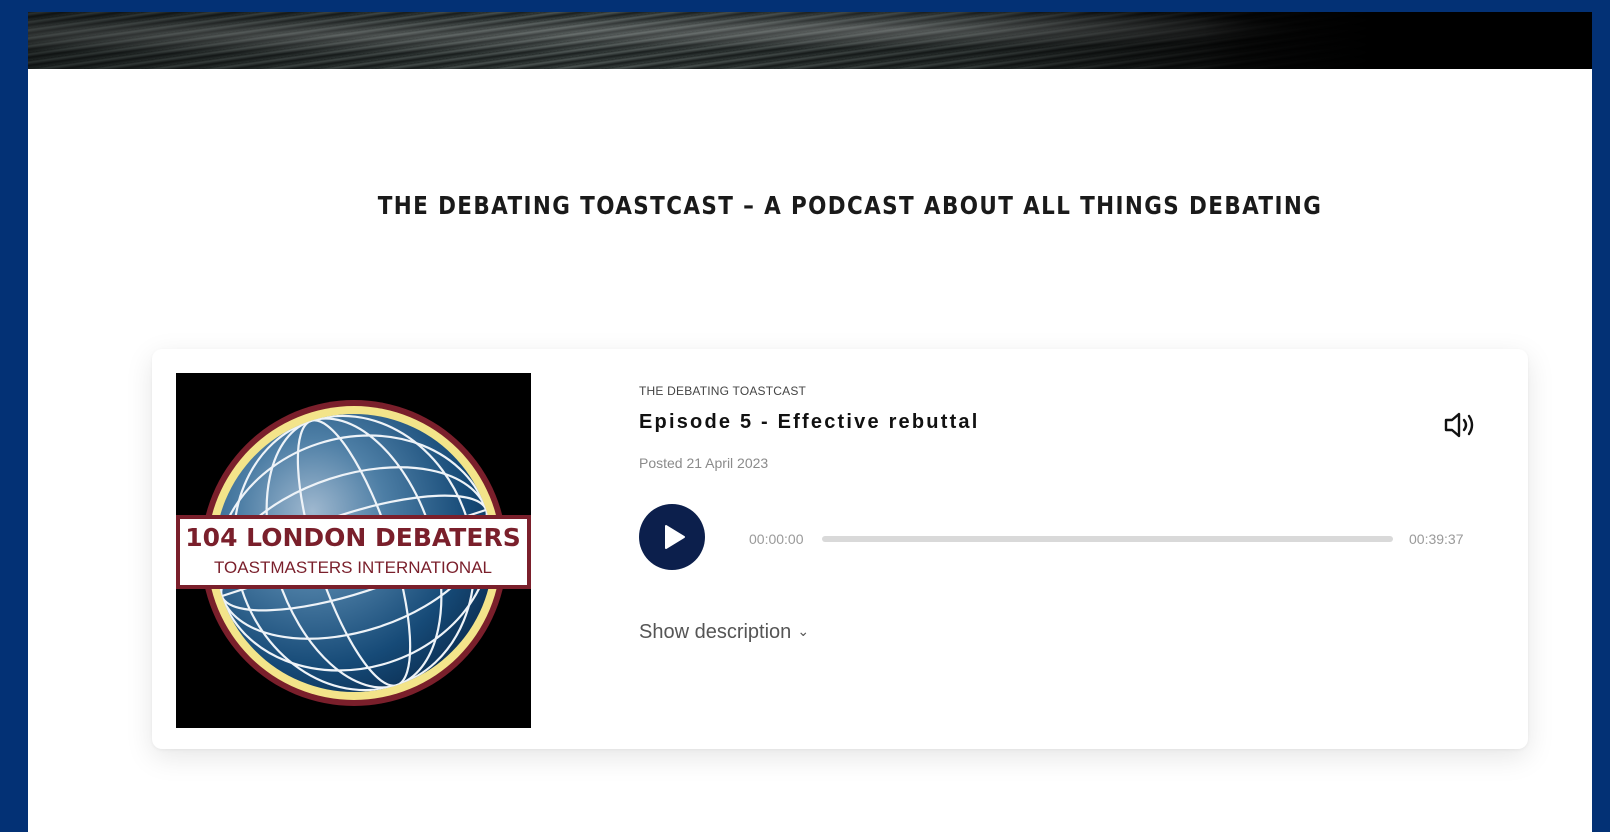  I want to click on chevron-down-icon: ⌄, so click(803, 631).